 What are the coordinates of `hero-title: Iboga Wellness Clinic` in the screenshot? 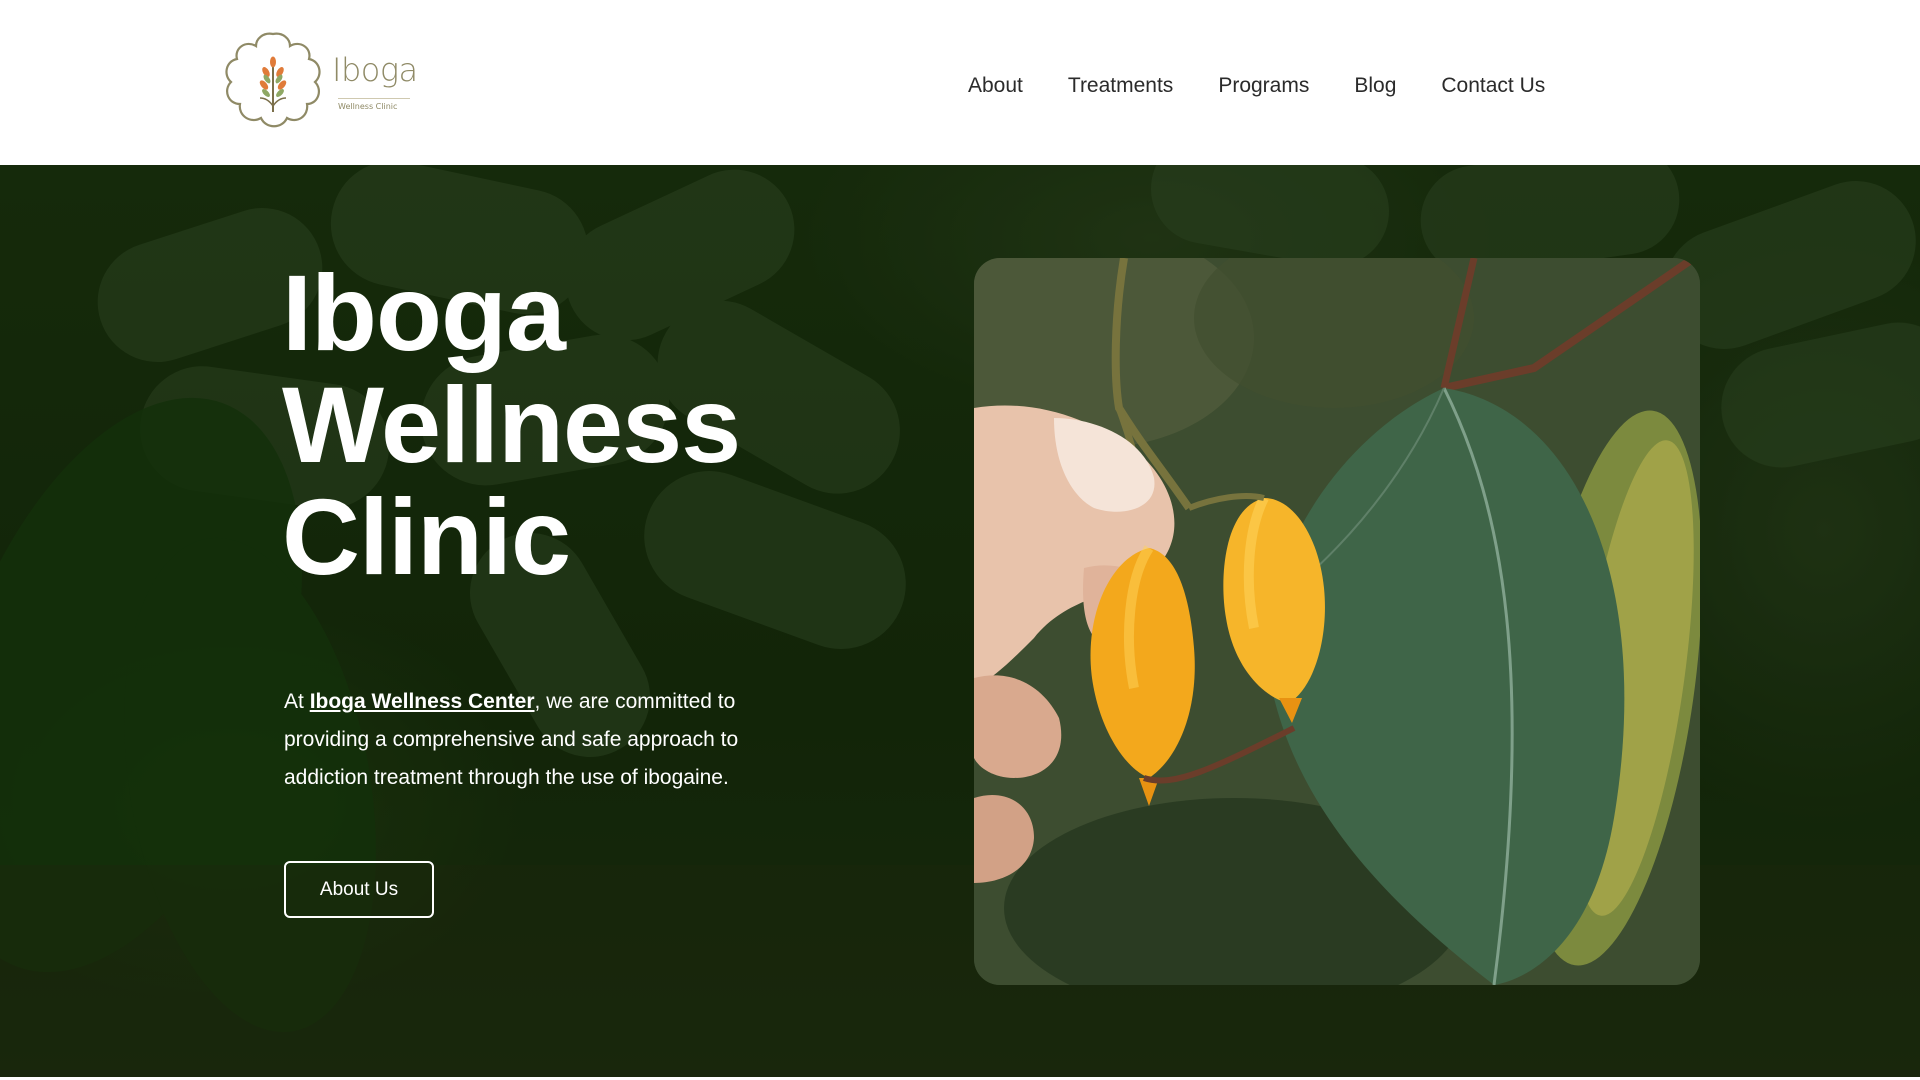 It's located at (602, 425).